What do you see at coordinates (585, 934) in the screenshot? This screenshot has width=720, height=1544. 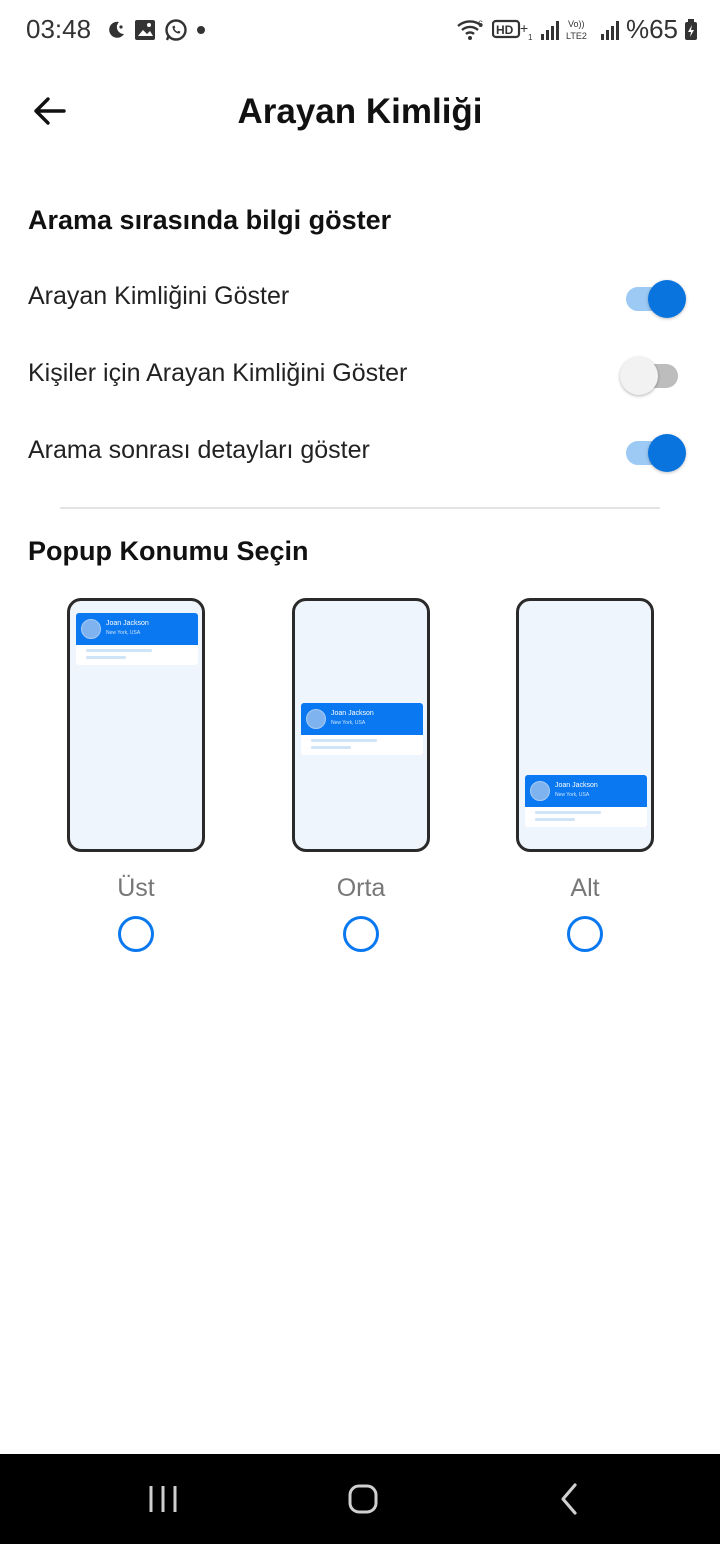 I see `radio-bottom` at bounding box center [585, 934].